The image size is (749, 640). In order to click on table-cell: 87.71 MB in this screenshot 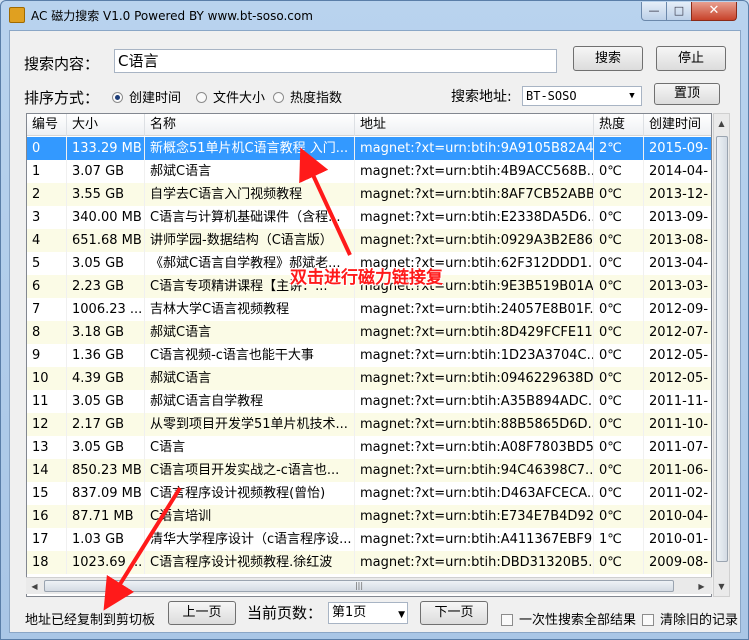, I will do `click(106, 516)`.